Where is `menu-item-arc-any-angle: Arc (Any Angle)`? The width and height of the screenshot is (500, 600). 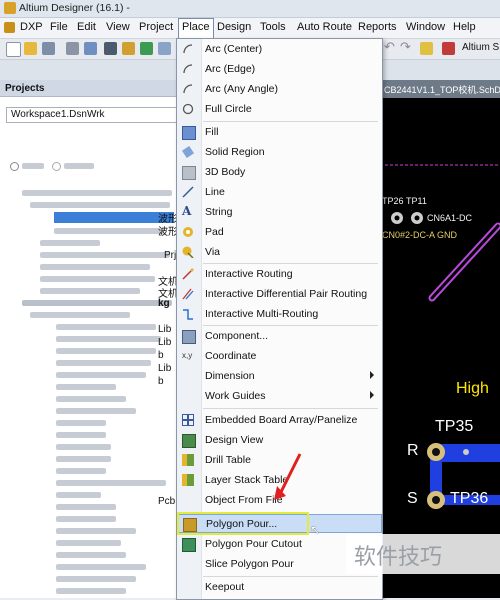
menu-item-arc-any-angle: Arc (Any Angle) is located at coordinates (279, 89).